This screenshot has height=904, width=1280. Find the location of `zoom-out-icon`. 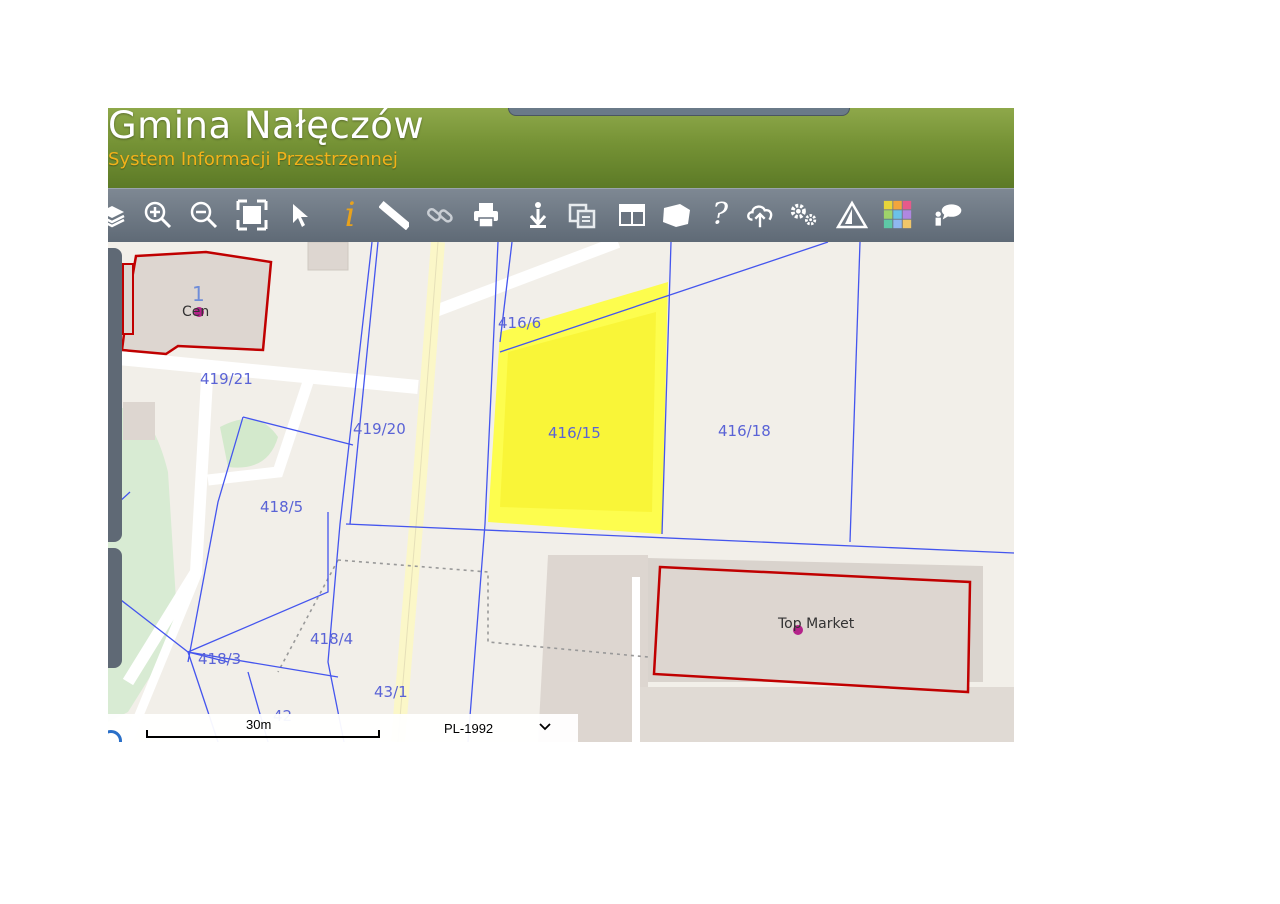

zoom-out-icon is located at coordinates (204, 215).